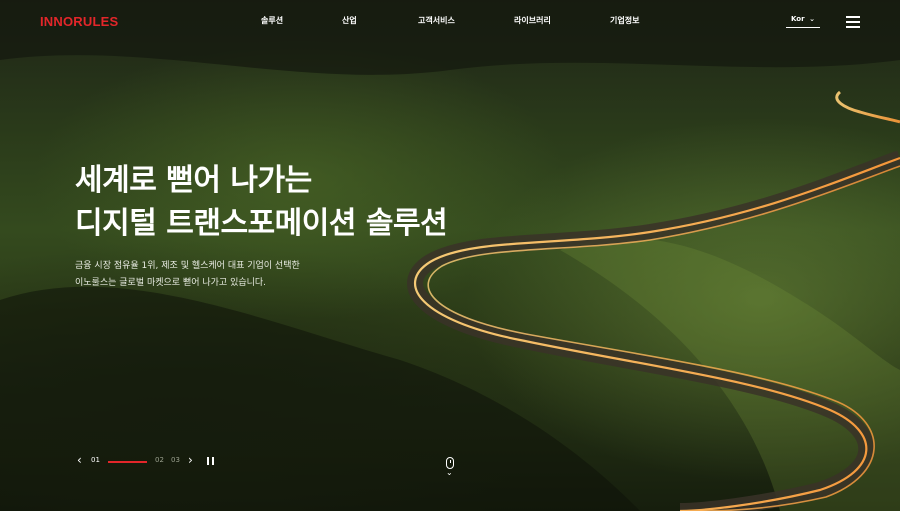  What do you see at coordinates (853, 22) in the screenshot?
I see `hamburger-icon` at bounding box center [853, 22].